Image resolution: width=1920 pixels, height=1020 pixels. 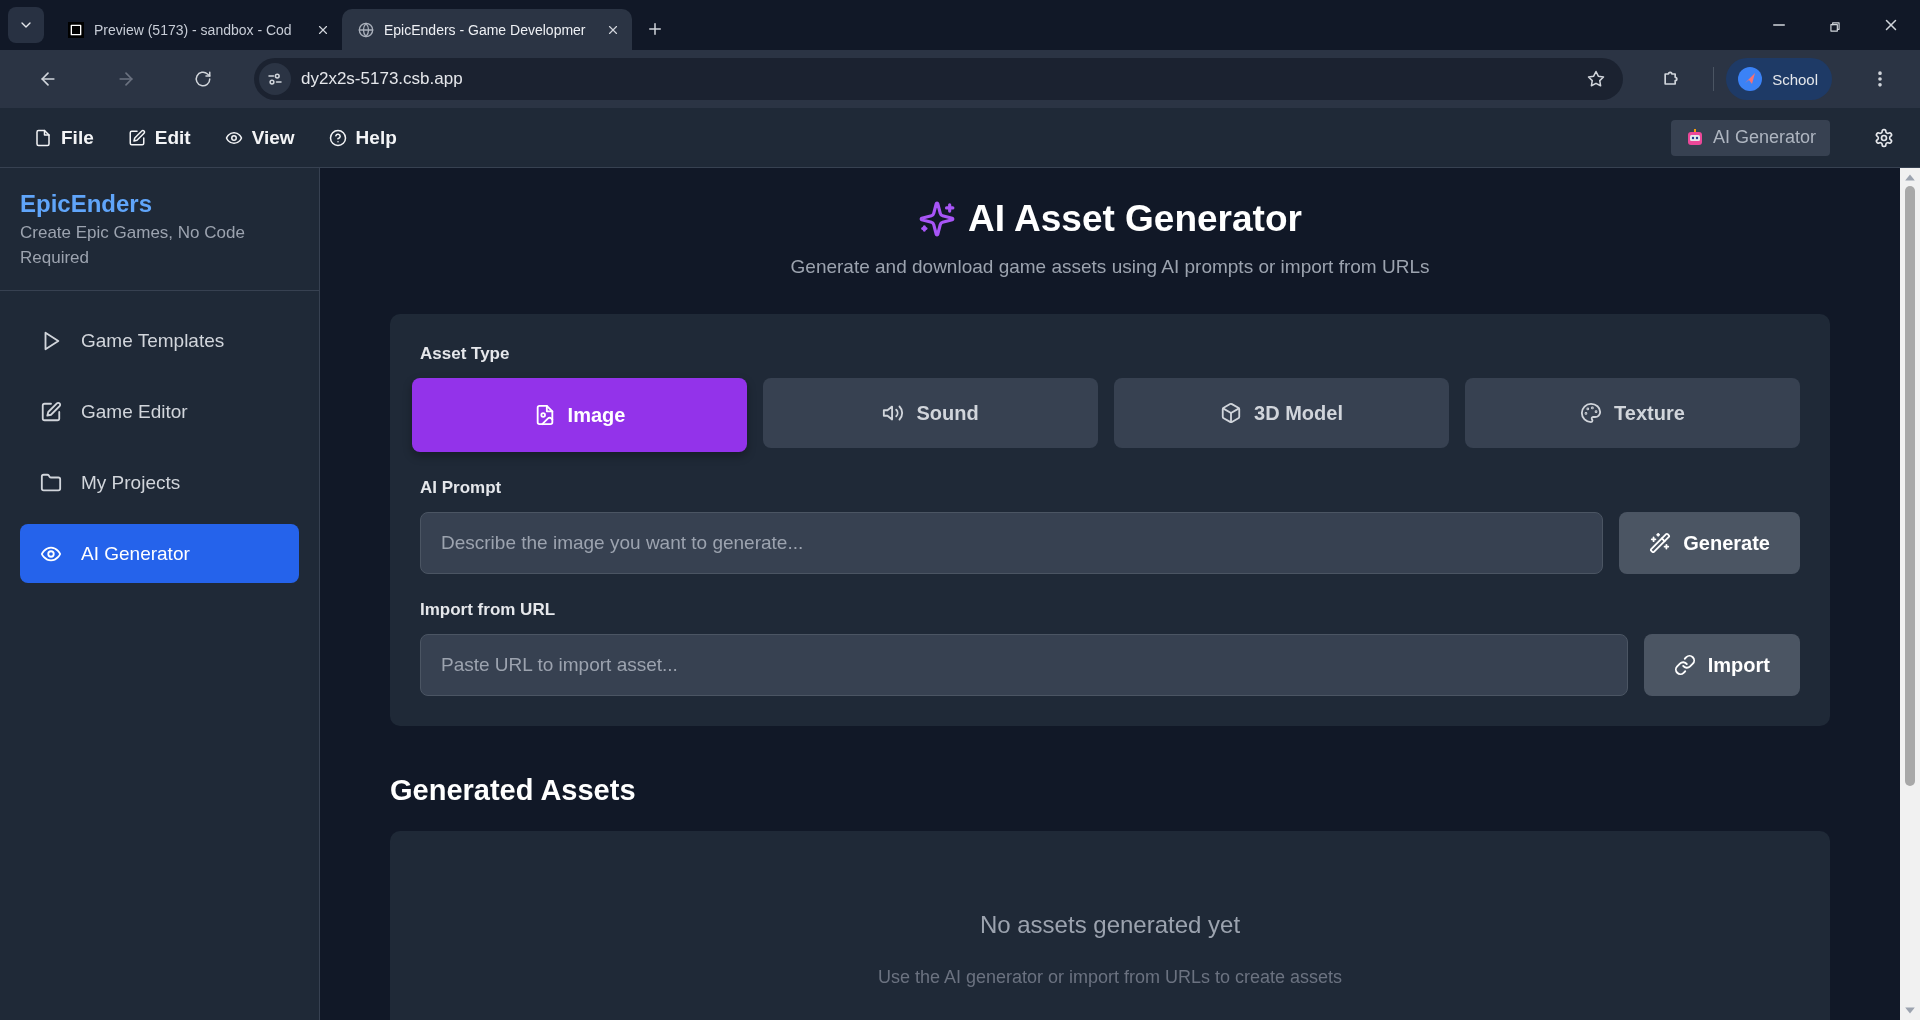 I want to click on menu-item: Help, so click(x=362, y=137).